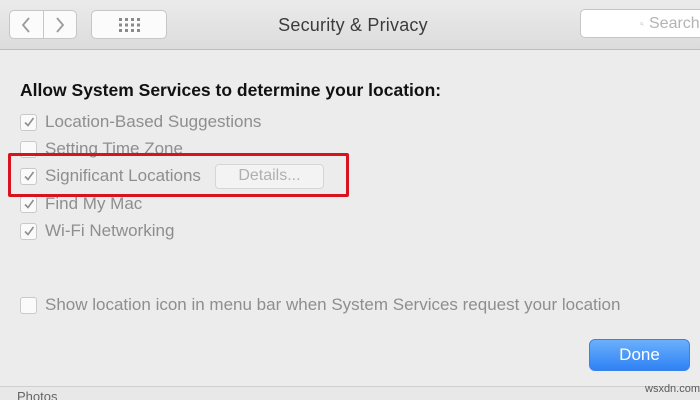 This screenshot has height=400, width=700. I want to click on show-location-icon-checkbox, so click(28, 305).